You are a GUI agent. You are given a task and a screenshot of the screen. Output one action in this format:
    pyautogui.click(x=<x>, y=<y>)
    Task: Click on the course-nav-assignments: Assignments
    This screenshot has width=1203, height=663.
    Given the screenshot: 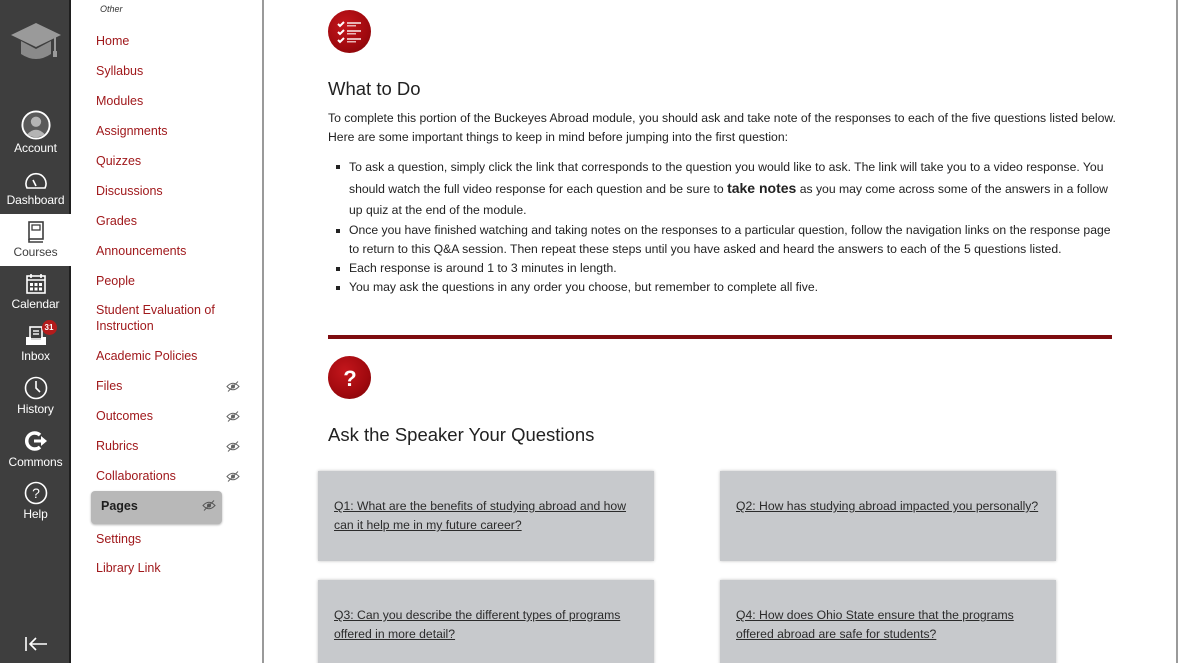 What is the action you would take?
    pyautogui.click(x=132, y=131)
    